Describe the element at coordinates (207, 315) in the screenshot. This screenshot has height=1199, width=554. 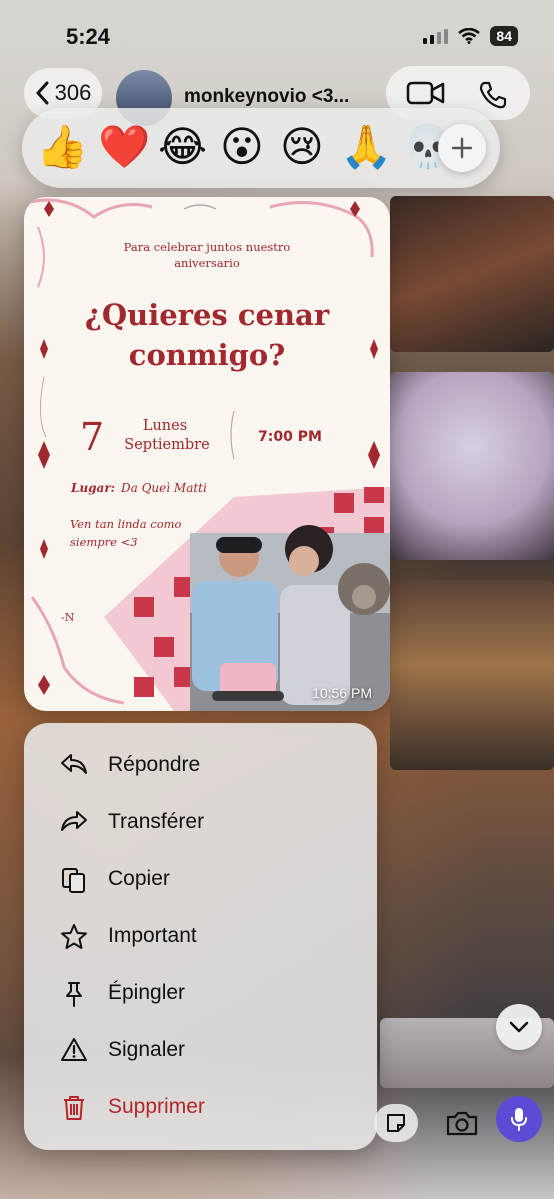
I see `headline-line: ¿Quieres cenar` at that location.